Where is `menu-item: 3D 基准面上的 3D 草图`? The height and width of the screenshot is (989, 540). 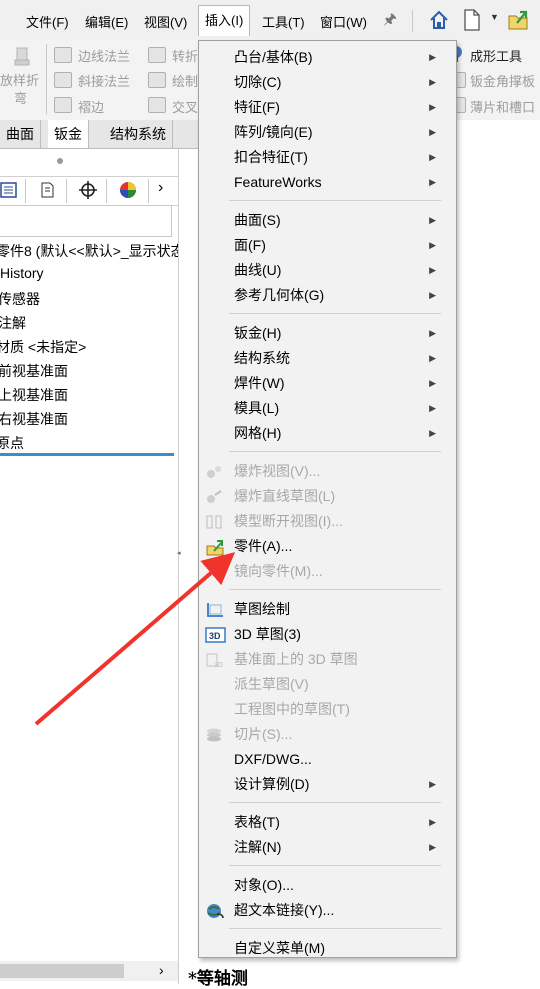 menu-item: 3D 基准面上的 3D 草图 is located at coordinates (327, 659).